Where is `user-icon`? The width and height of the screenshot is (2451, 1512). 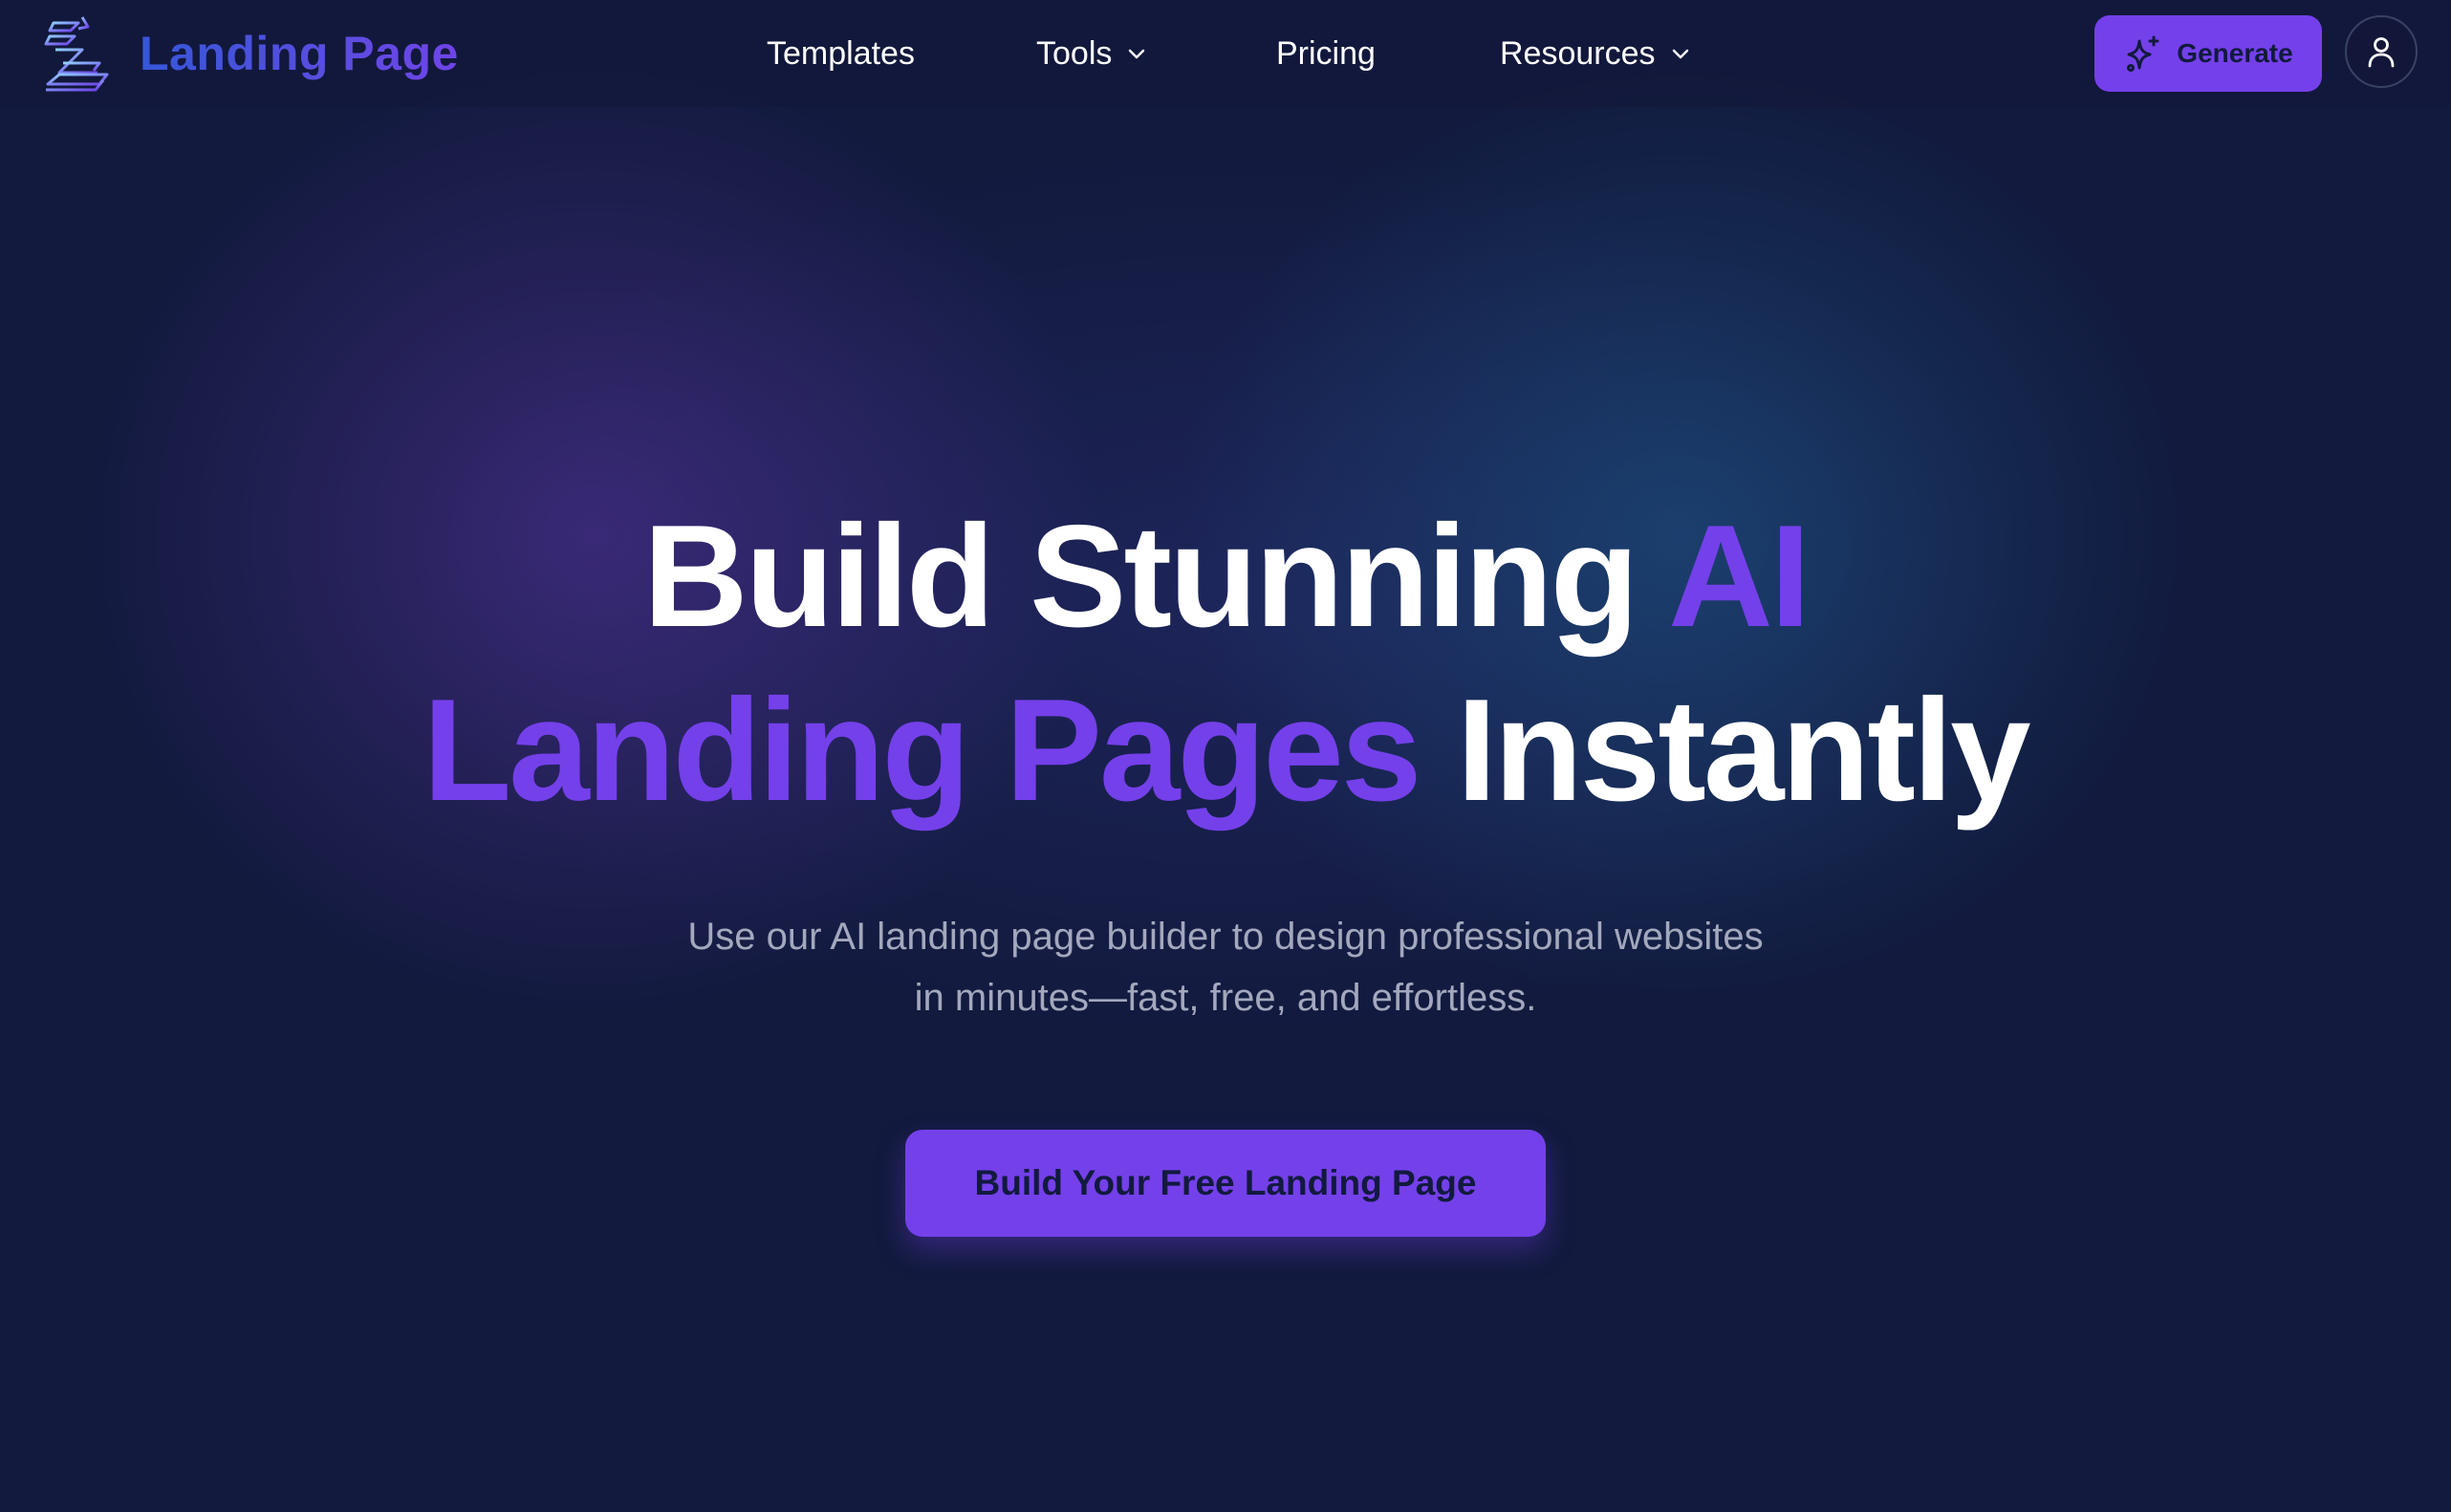
user-icon is located at coordinates (2381, 53).